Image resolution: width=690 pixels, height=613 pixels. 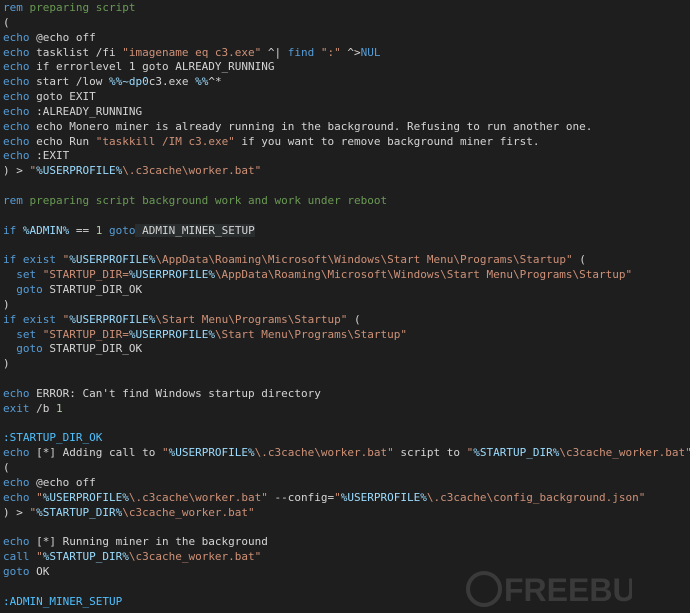 I want to click on code-token: ) >, so click(x=16, y=171).